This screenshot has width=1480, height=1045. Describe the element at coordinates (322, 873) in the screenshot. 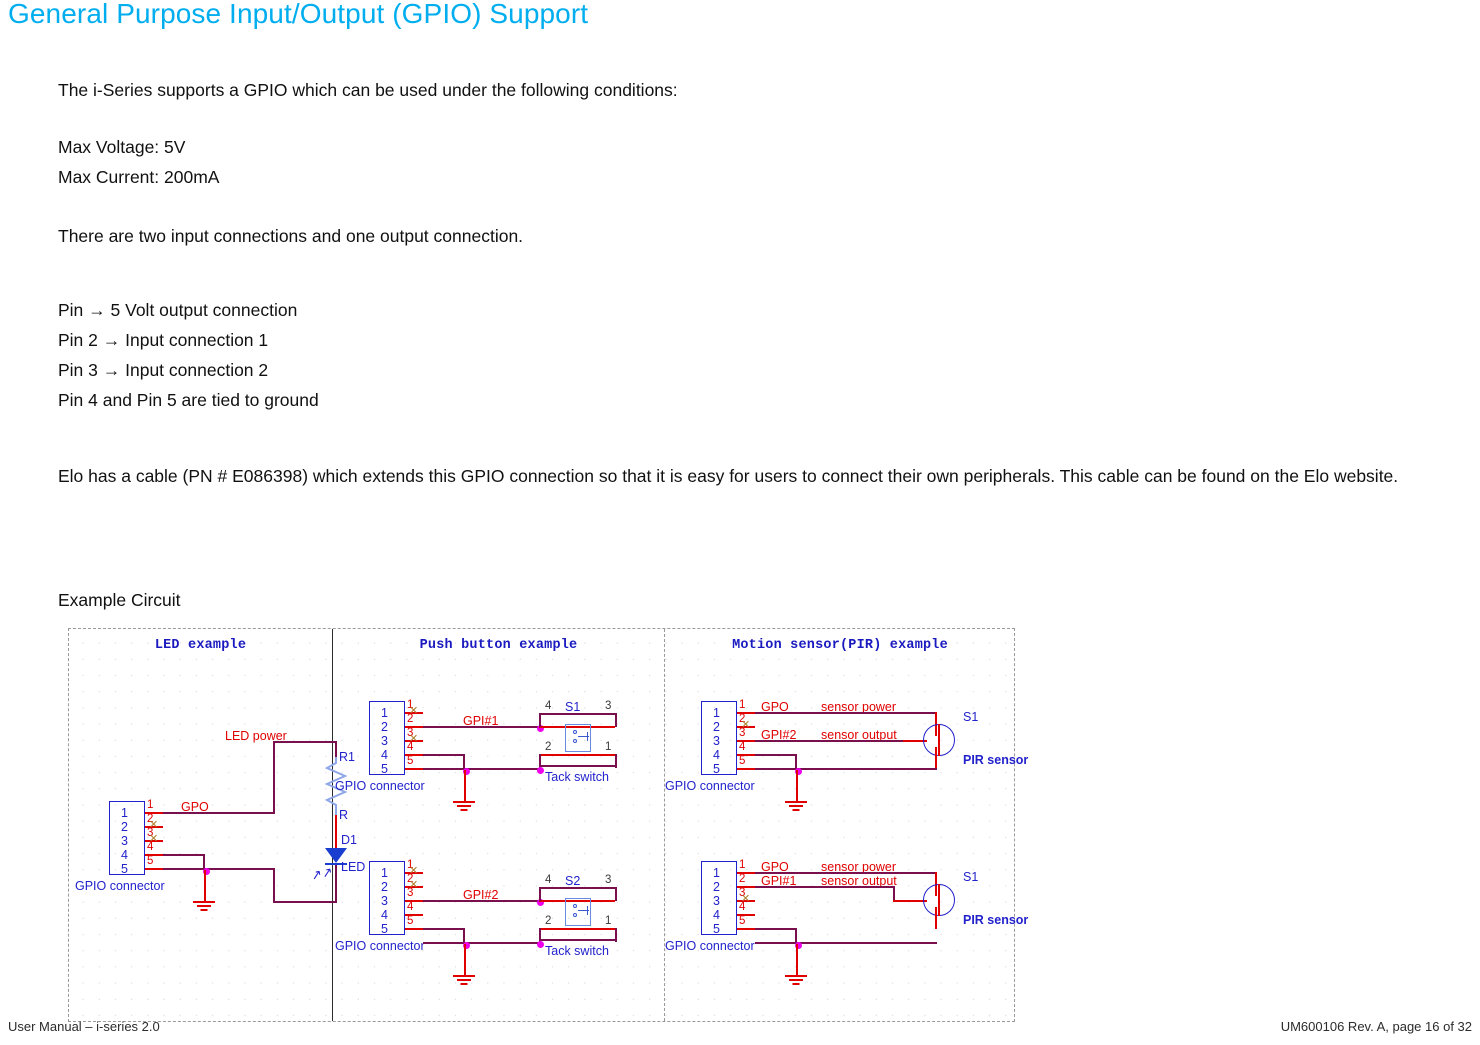

I see `led-emission-arrows-icon: ↗↗` at that location.